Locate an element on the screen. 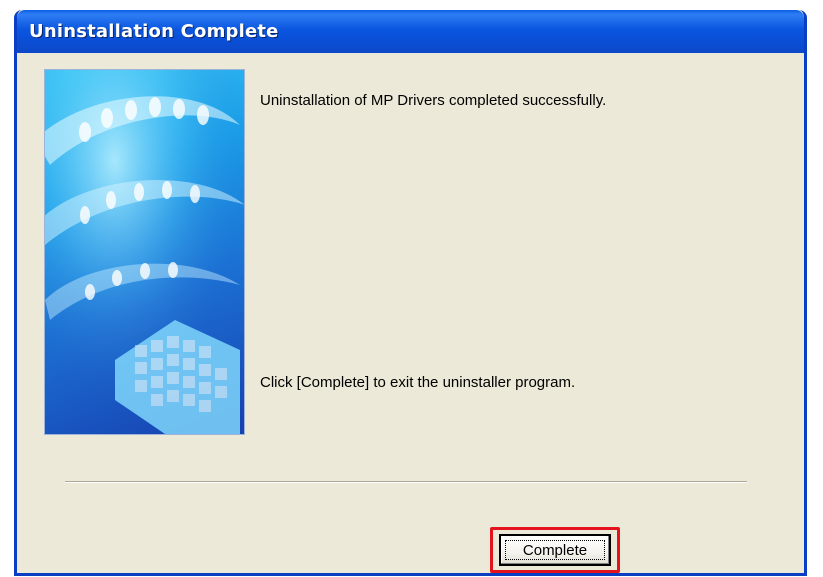  window-title: Uninstallation Complete is located at coordinates (154, 31).